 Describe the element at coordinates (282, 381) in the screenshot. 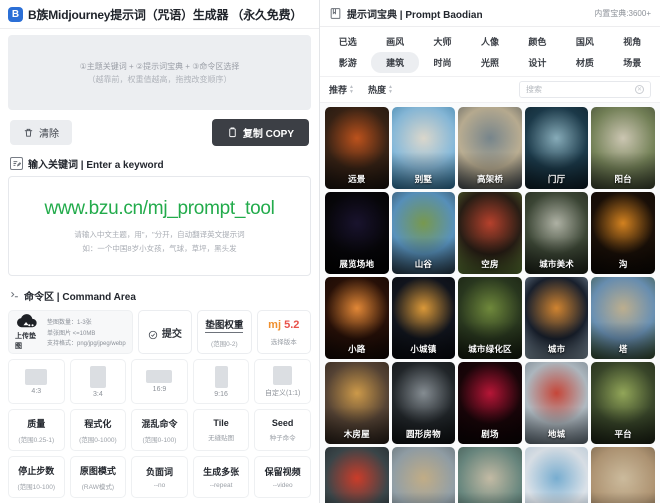

I see `aspect-ratio-custom: 自定义(1:1)` at that location.